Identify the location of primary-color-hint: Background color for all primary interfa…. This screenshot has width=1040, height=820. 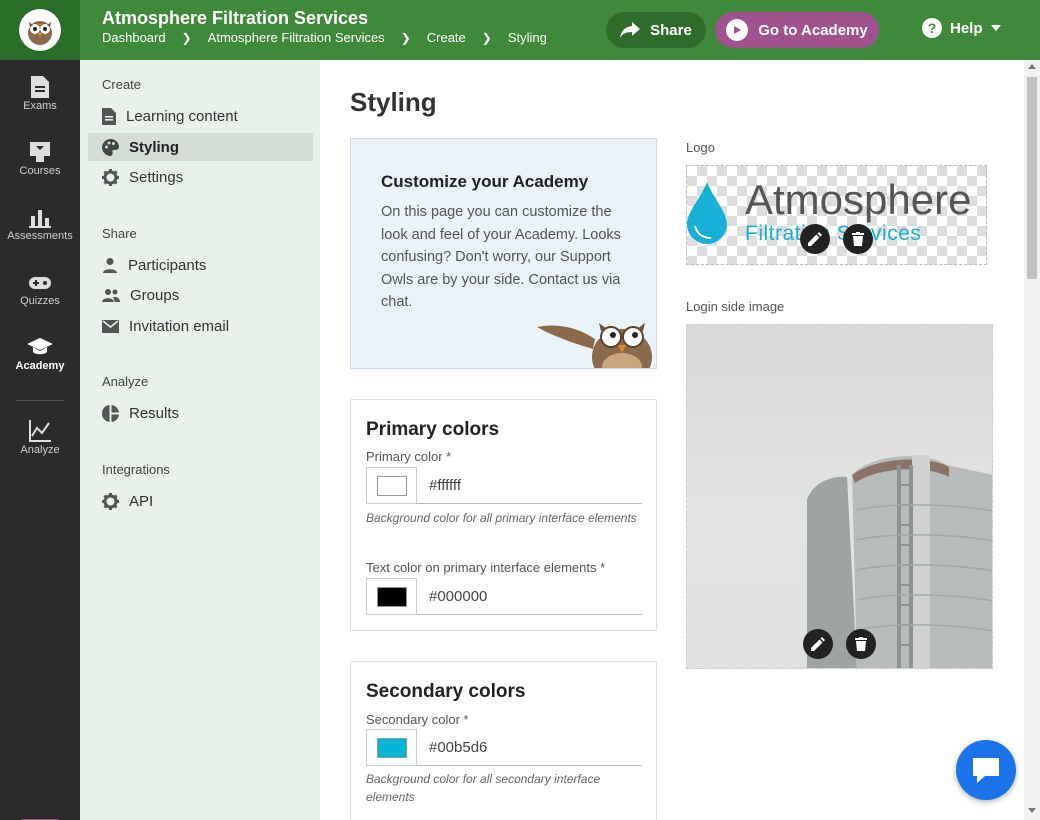
(501, 518).